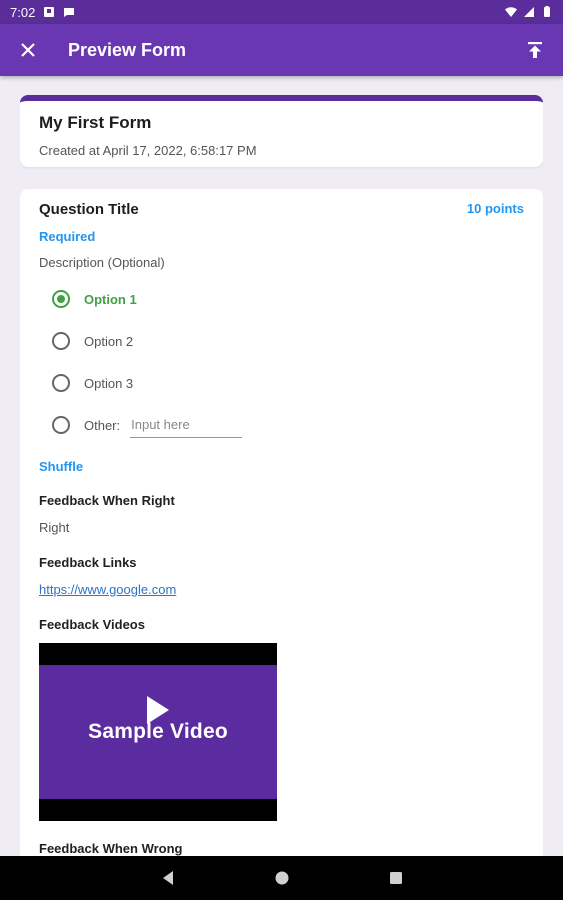 This screenshot has width=563, height=900. I want to click on close-icon, so click(28, 50).